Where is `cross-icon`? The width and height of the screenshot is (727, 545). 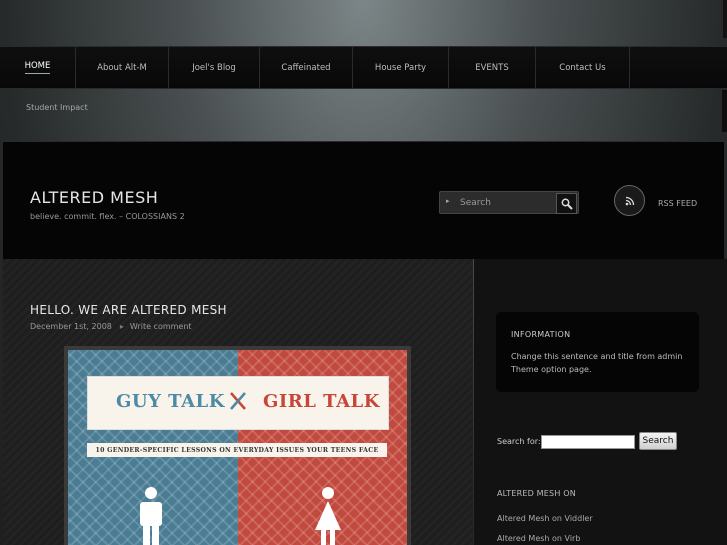
cross-icon is located at coordinates (238, 401).